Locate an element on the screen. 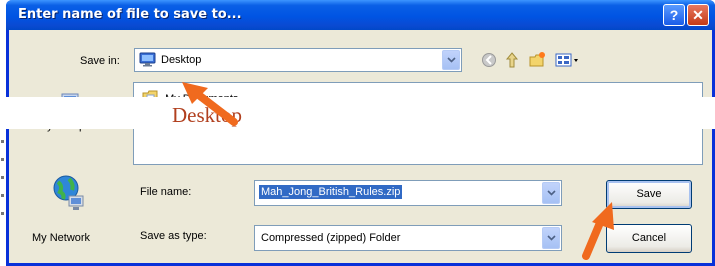 The image size is (715, 266). help-icon: ? is located at coordinates (674, 15).